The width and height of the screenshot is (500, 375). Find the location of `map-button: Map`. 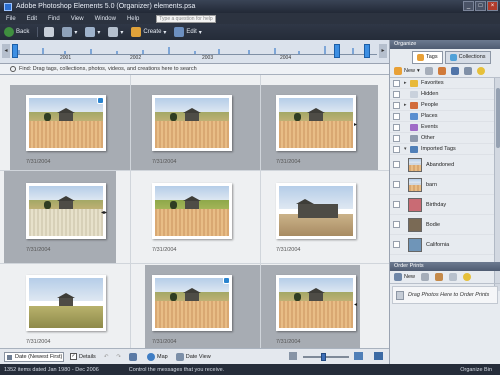

map-button: Map is located at coordinates (157, 356).